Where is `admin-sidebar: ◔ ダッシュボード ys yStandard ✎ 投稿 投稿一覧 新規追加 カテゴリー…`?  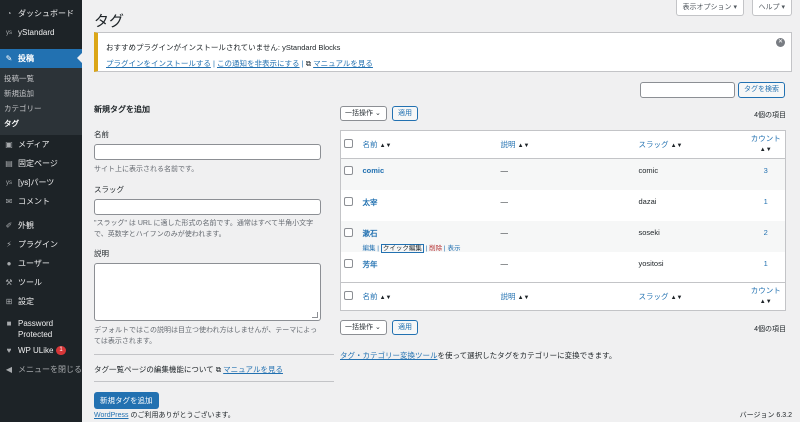 admin-sidebar: ◔ ダッシュボード ys yStandard ✎ 投稿 投稿一覧 新規追加 カテゴリー… is located at coordinates (41, 211).